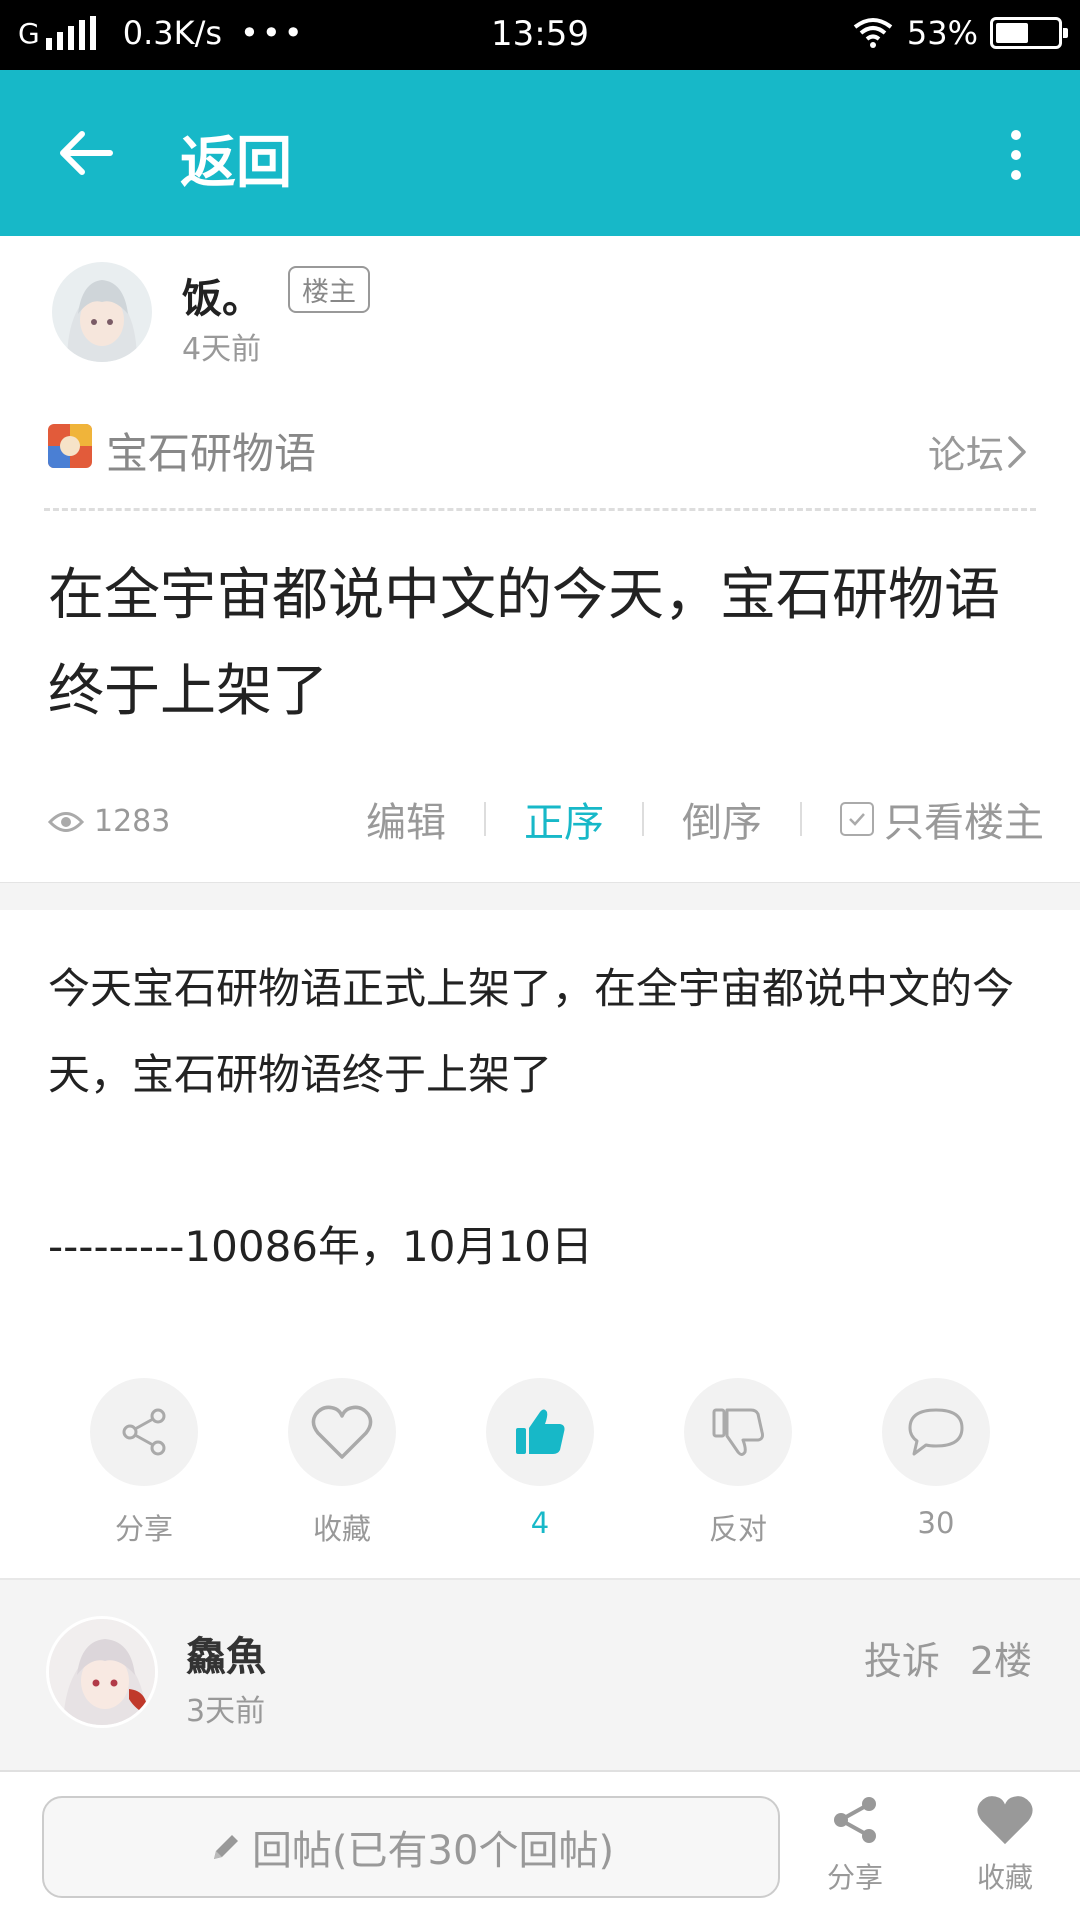  Describe the element at coordinates (857, 819) in the screenshot. I see `checkbox-icon` at that location.